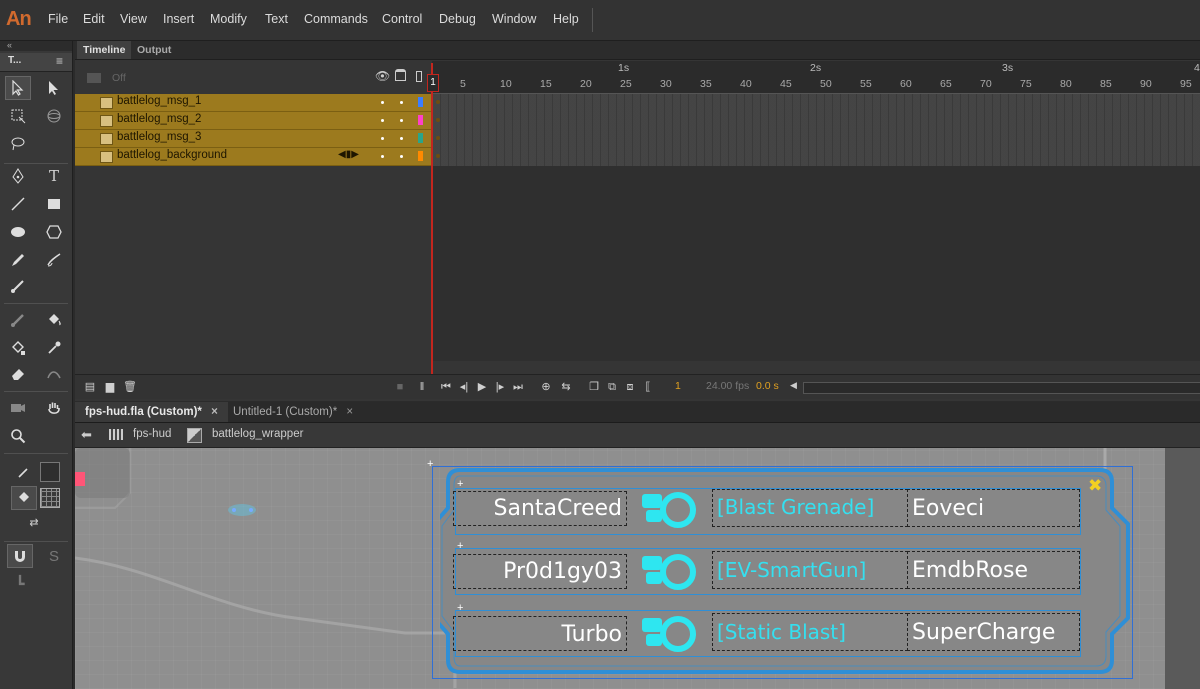  What do you see at coordinates (54, 408) in the screenshot?
I see `hand-tool-icon` at bounding box center [54, 408].